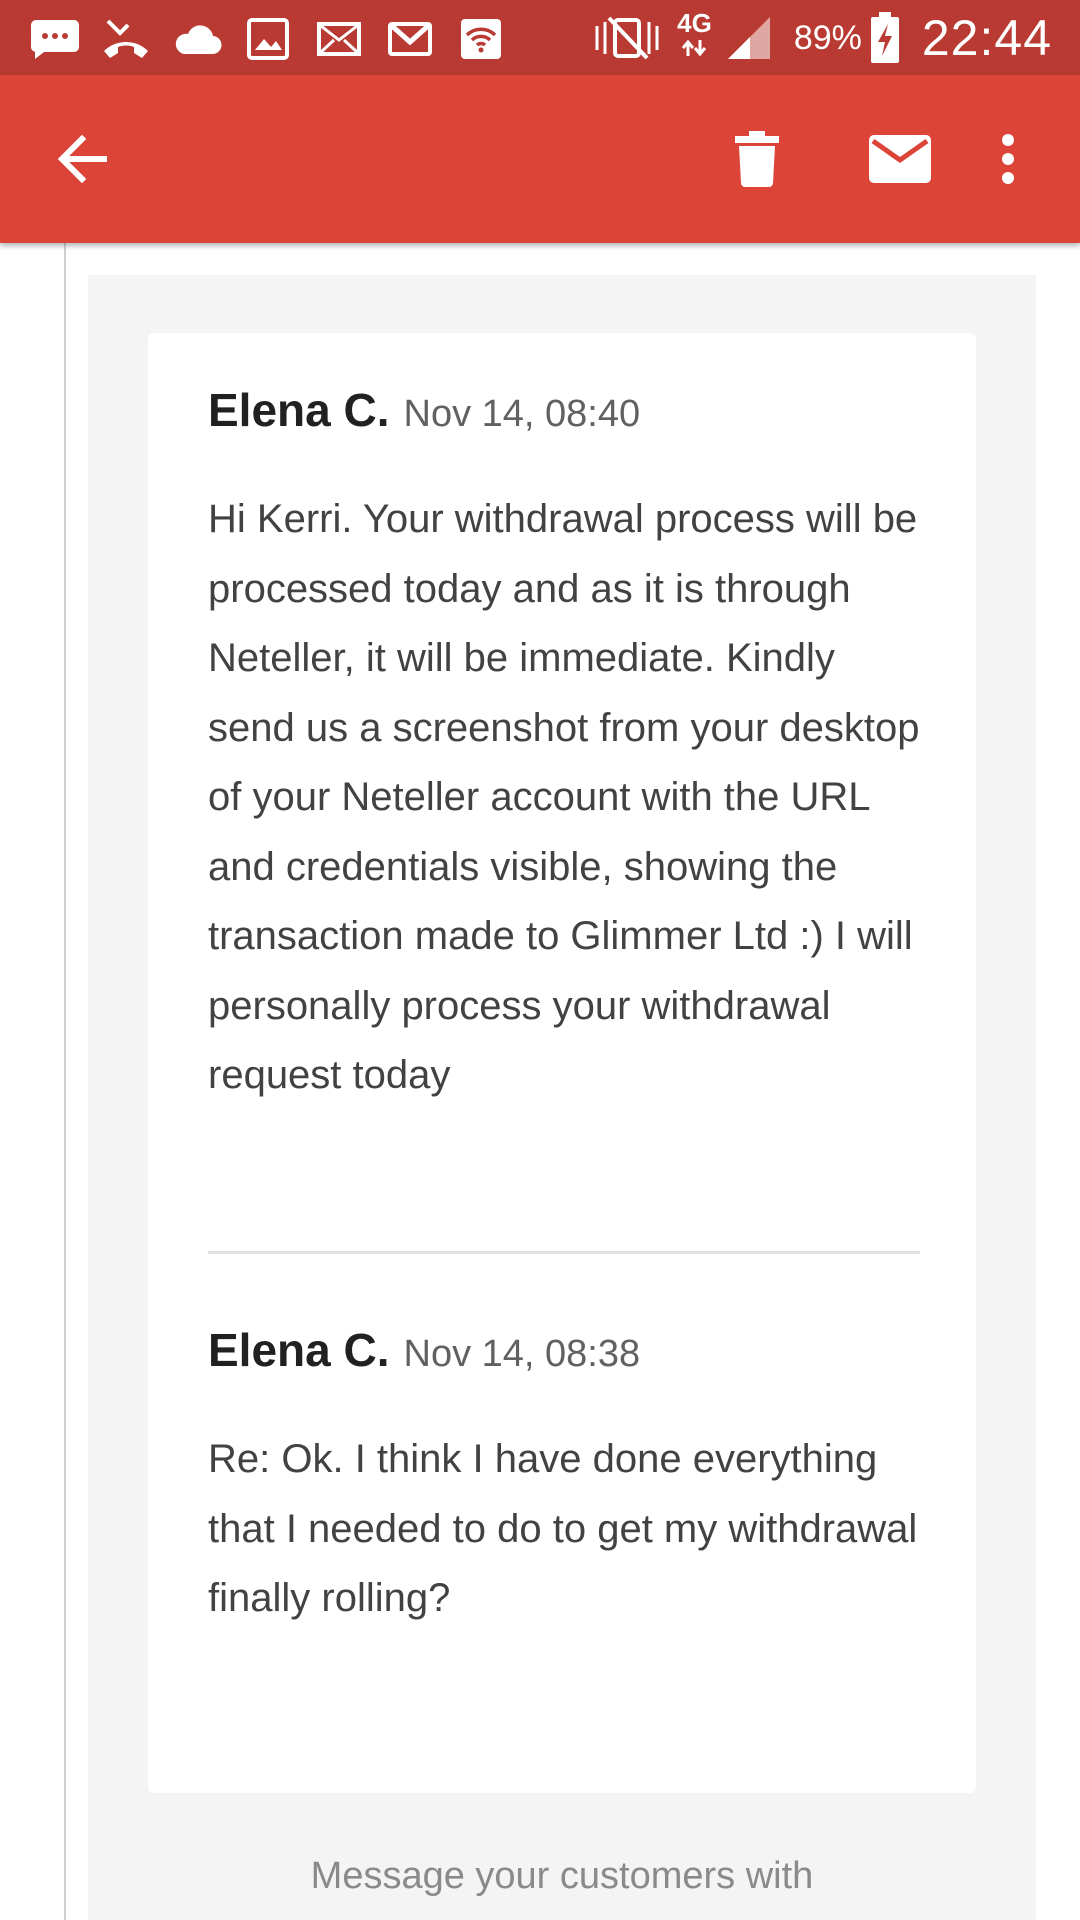  What do you see at coordinates (827, 37) in the screenshot?
I see `battery-percent: 89%` at bounding box center [827, 37].